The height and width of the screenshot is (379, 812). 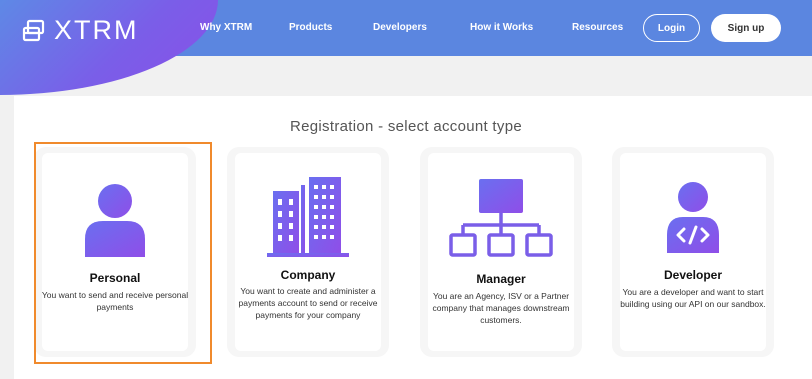 I want to click on login-button: Login, so click(x=671, y=28).